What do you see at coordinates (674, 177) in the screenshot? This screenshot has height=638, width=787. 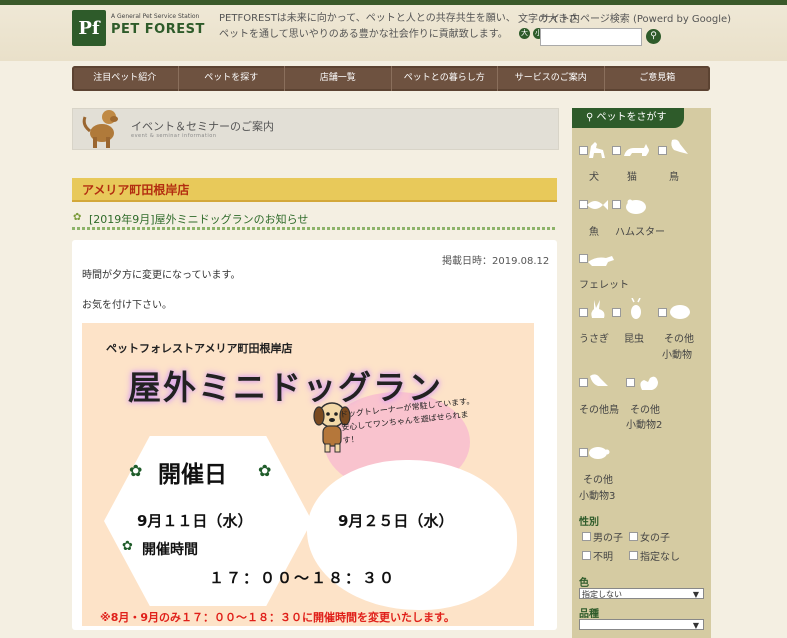 I see `bird-label: 鳥` at bounding box center [674, 177].